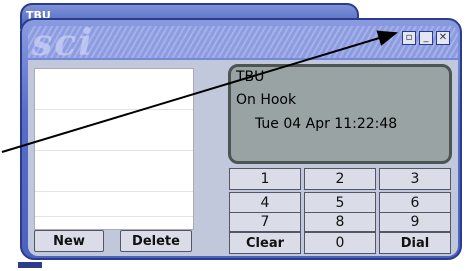 The width and height of the screenshot is (470, 271). Describe the element at coordinates (156, 241) in the screenshot. I see `delete-button: Delete` at that location.